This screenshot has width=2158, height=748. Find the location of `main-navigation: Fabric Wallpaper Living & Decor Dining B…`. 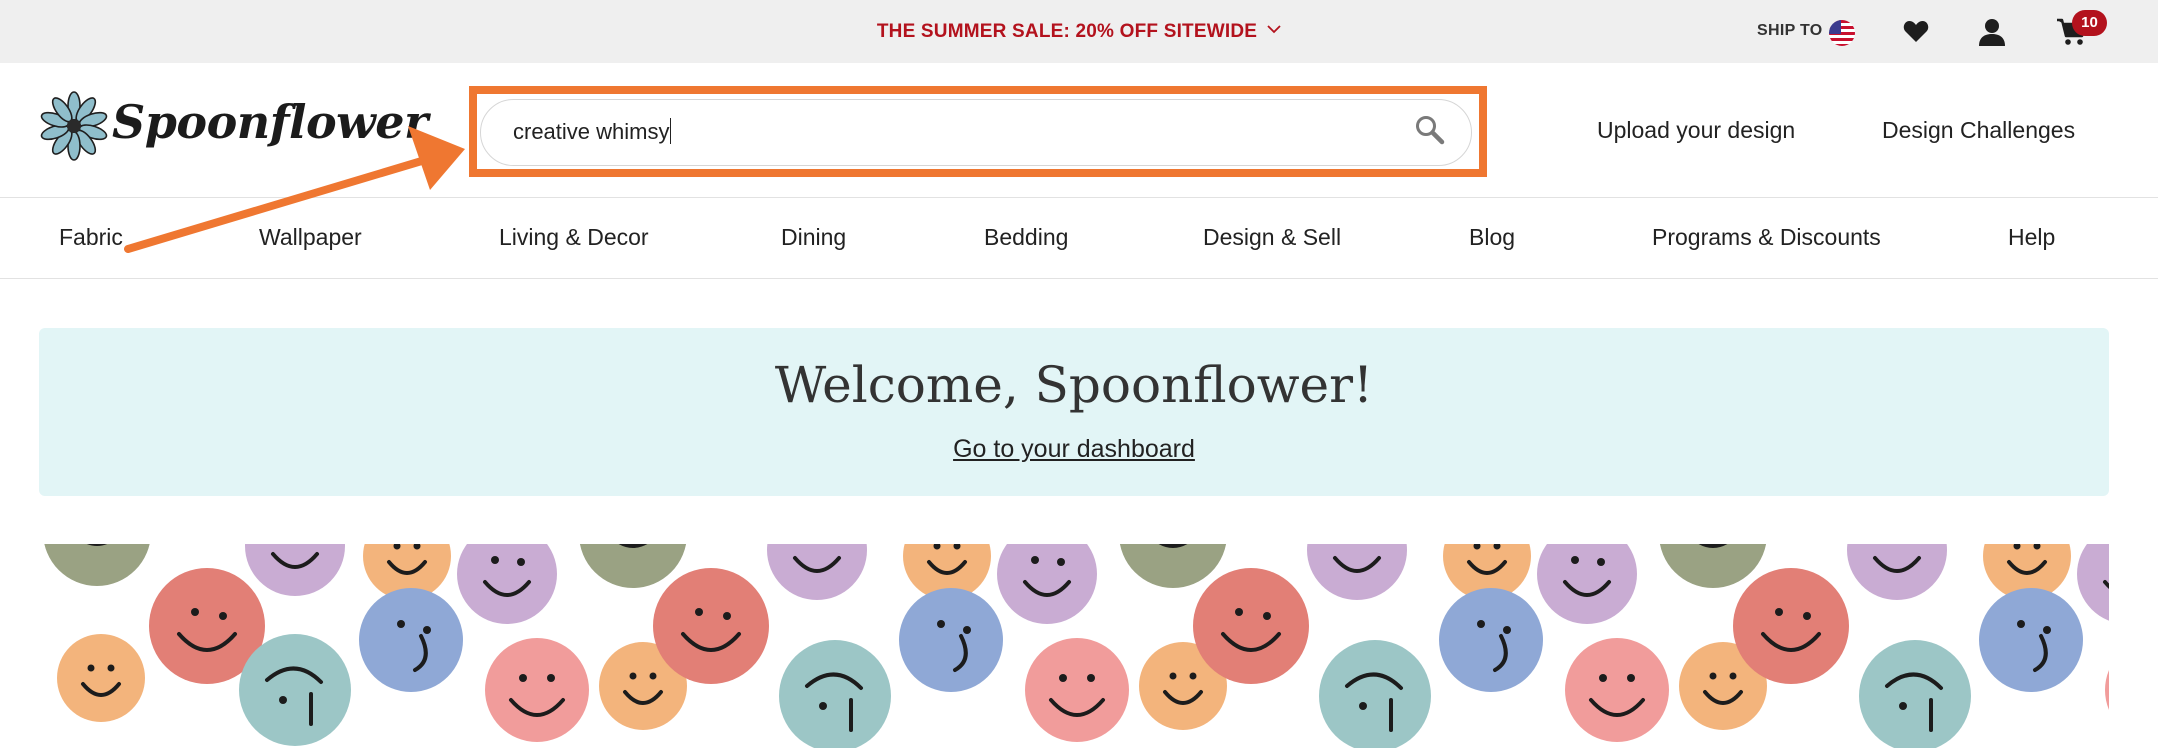

main-navigation: Fabric Wallpaper Living & Decor Dining B… is located at coordinates (1079, 238).